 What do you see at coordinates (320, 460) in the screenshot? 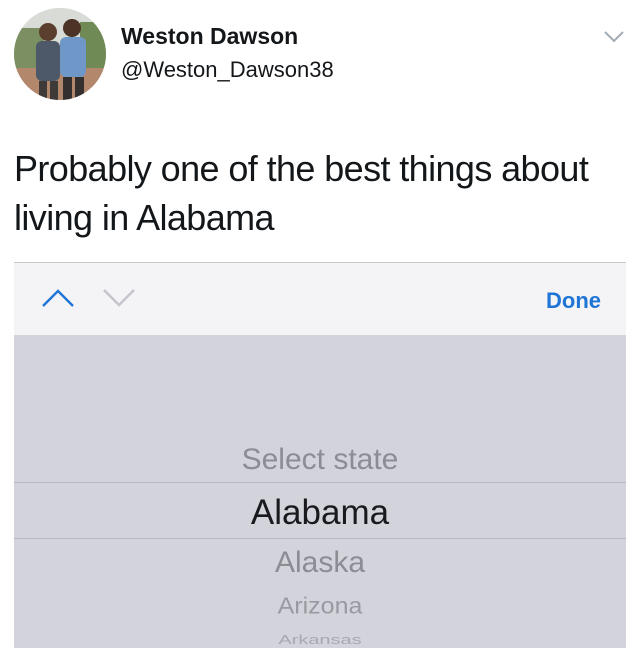
I see `picker-prompt: Select state` at bounding box center [320, 460].